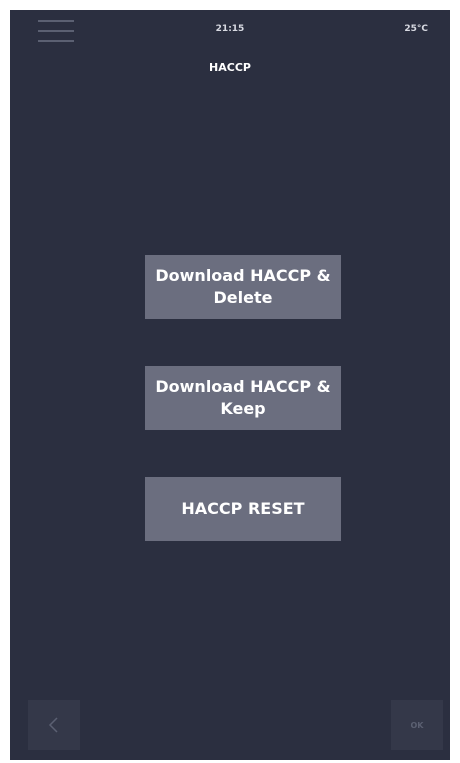 This screenshot has width=460, height=763. Describe the element at coordinates (243, 509) in the screenshot. I see `haccp-reset-button: HACCP RESET` at that location.